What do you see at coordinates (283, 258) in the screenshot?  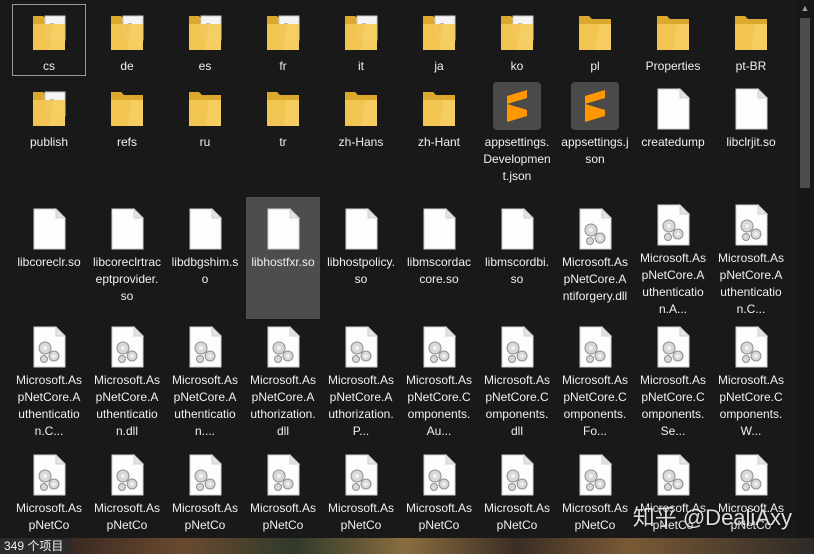 I see `file-item: libhostfxr.so` at bounding box center [283, 258].